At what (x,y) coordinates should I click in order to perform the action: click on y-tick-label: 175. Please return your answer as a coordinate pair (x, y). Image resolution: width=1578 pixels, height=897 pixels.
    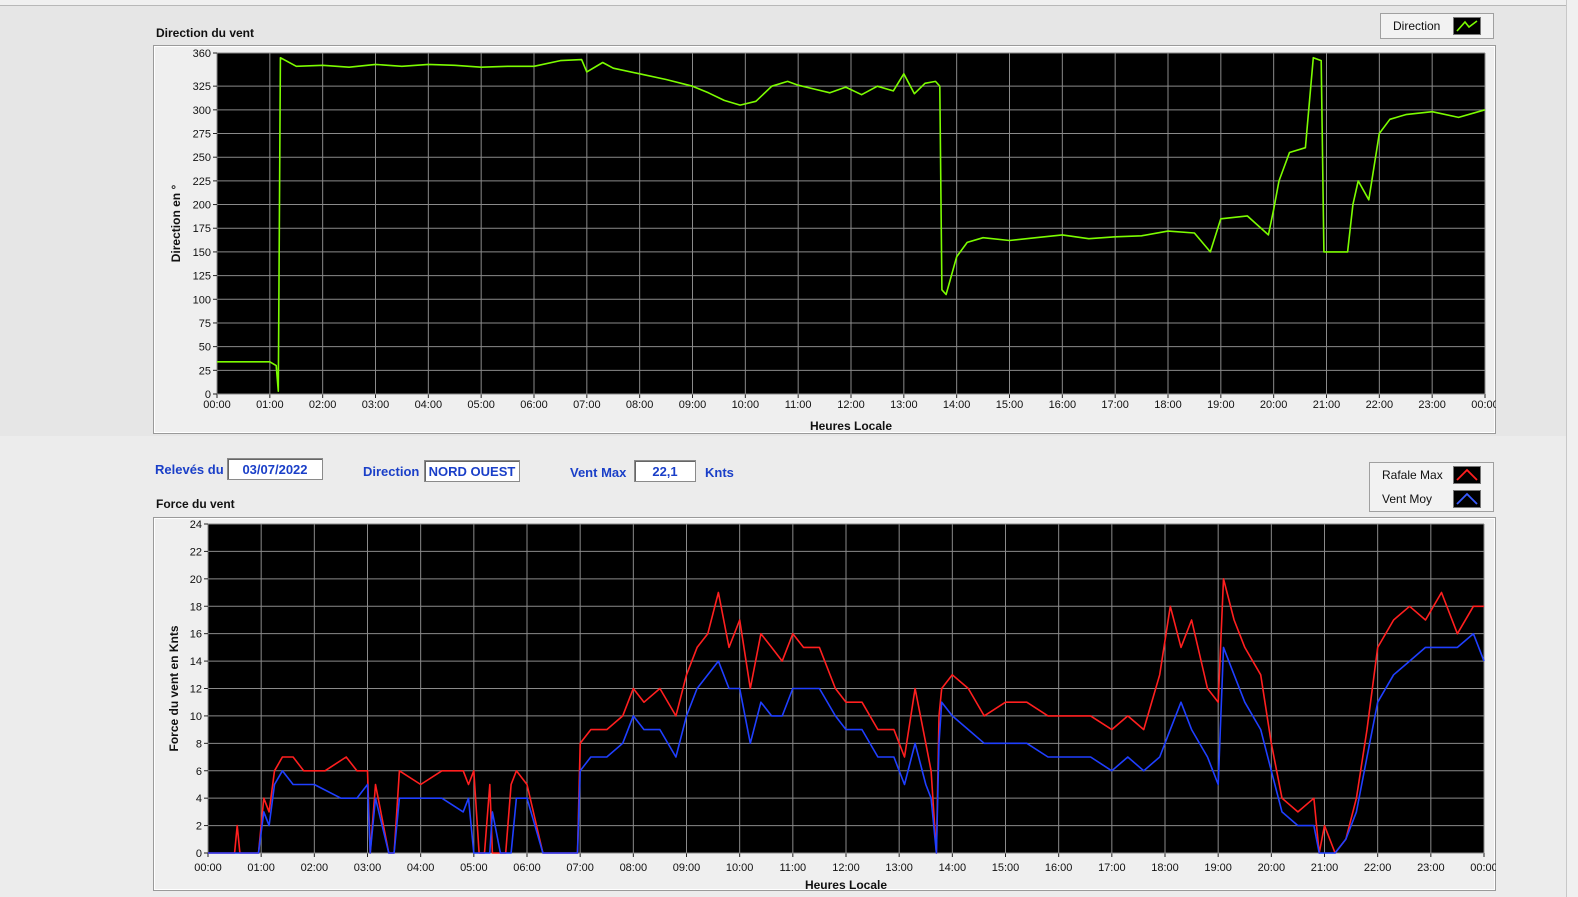
    Looking at the image, I should click on (202, 229).